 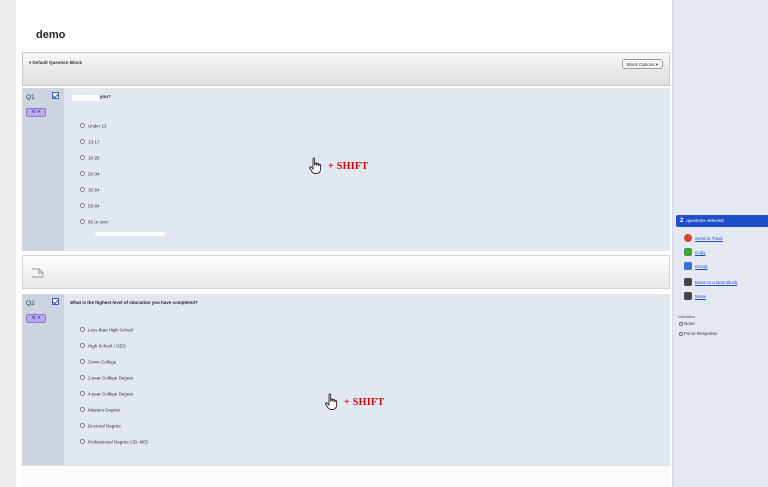 What do you see at coordinates (8, 243) in the screenshot?
I see `left-margin` at bounding box center [8, 243].